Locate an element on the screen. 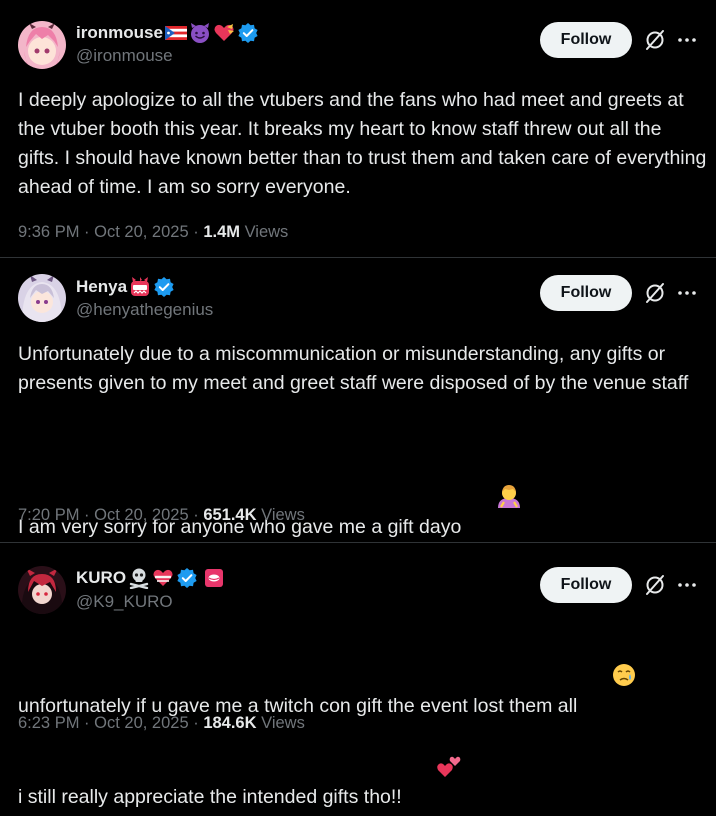  views-count: 651.4K is located at coordinates (229, 515).